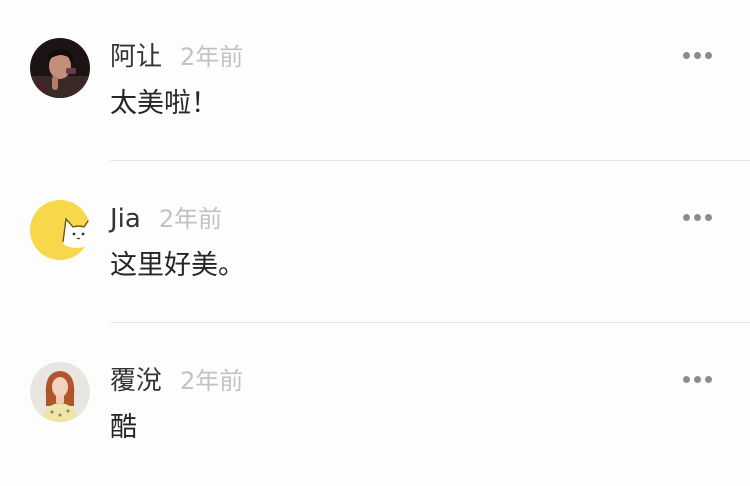  What do you see at coordinates (176, 381) in the screenshot?
I see `username: 覆涗 2年前` at bounding box center [176, 381].